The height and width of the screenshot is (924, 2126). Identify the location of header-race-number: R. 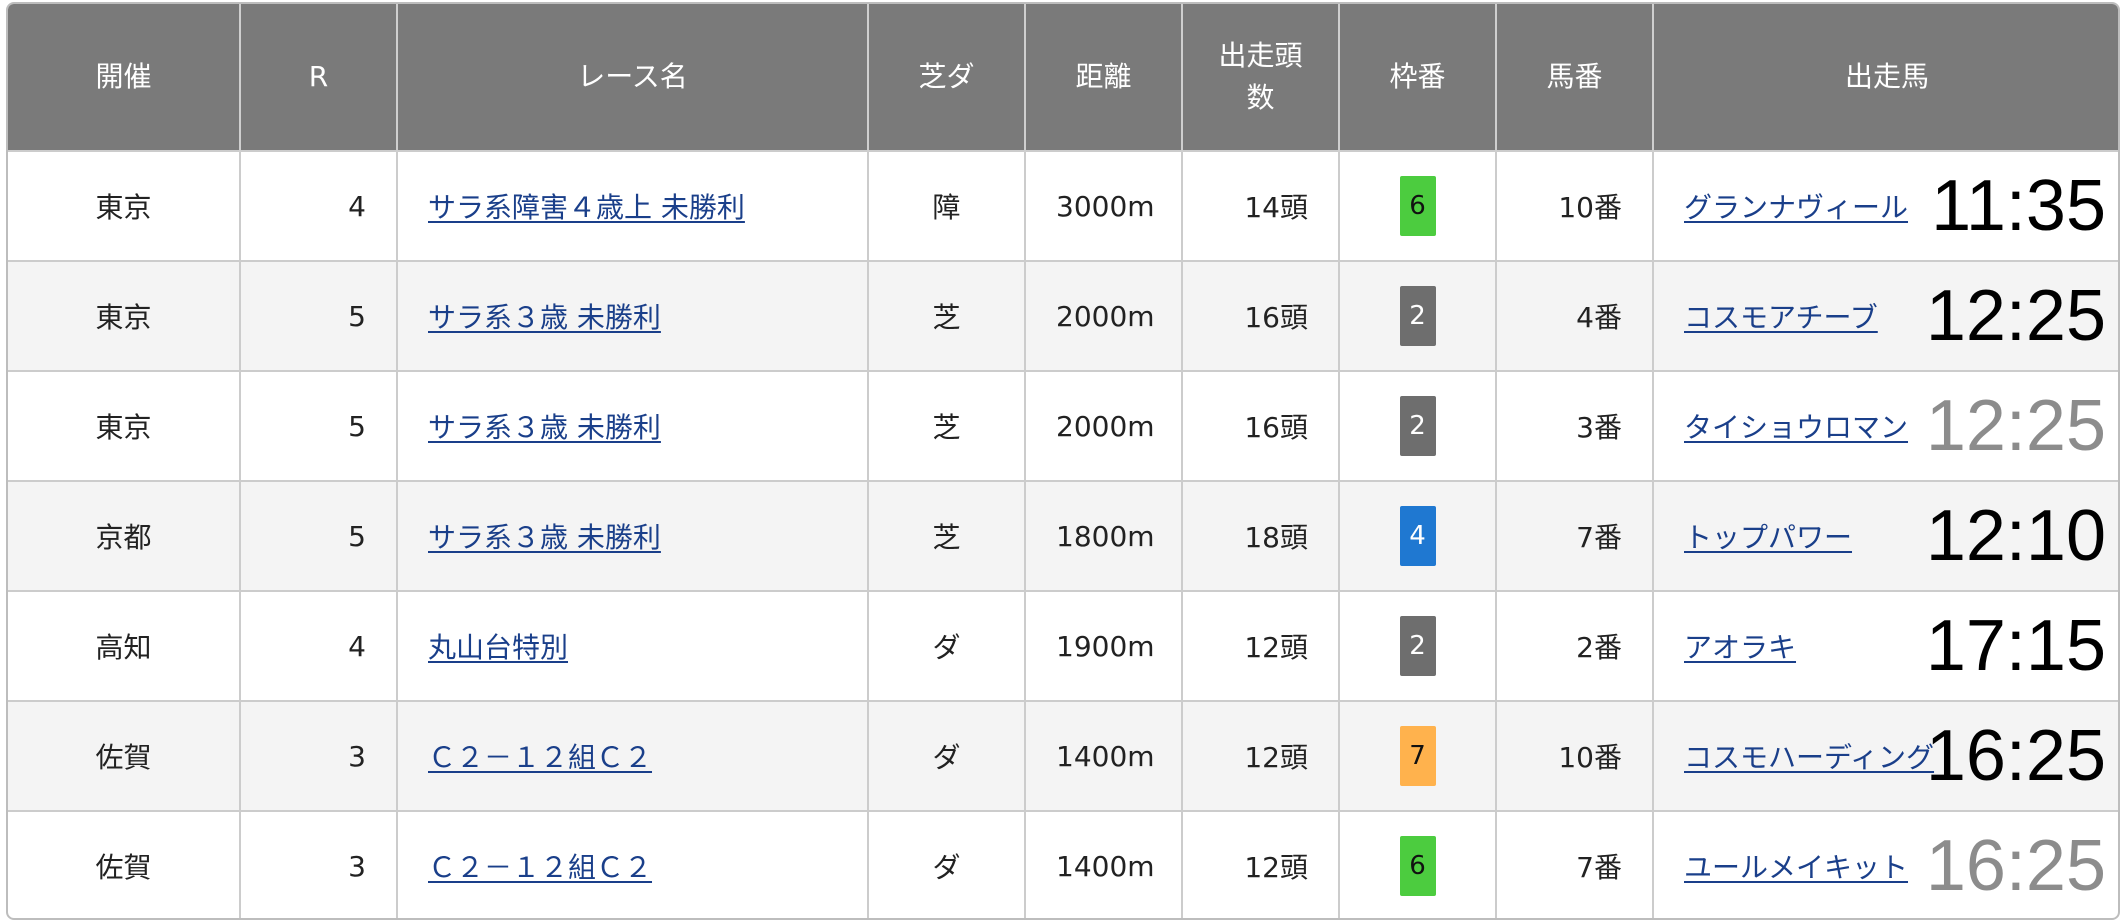
(319, 77).